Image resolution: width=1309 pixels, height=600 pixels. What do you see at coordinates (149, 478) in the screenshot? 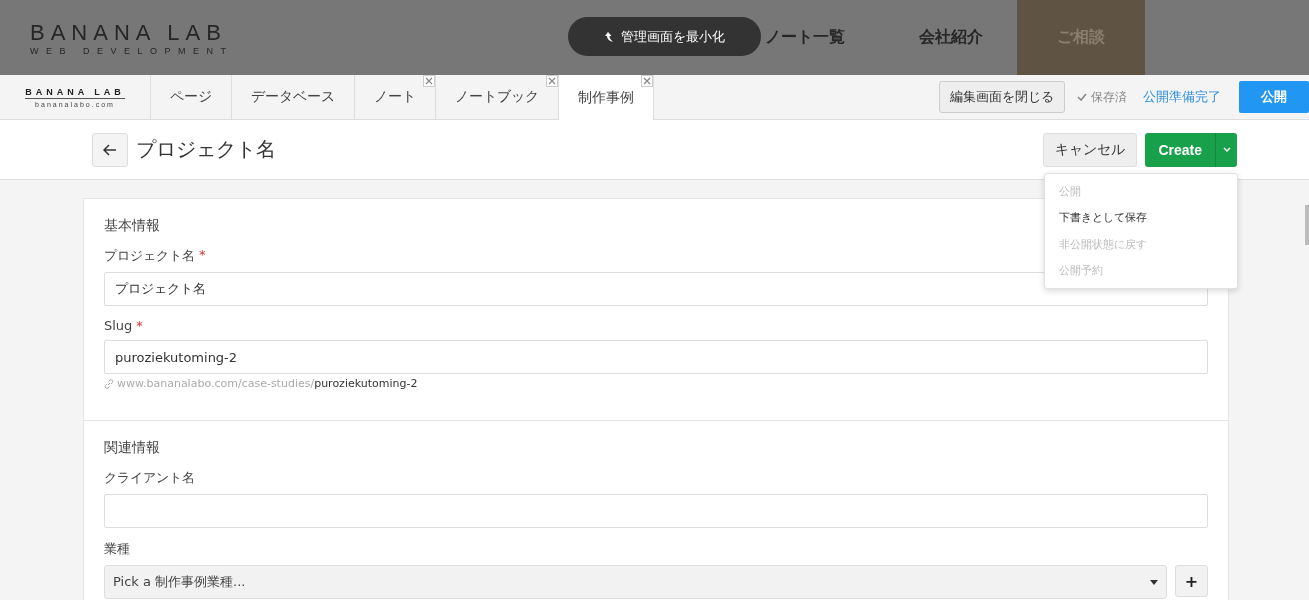
I see `field-label: クライアント名` at bounding box center [149, 478].